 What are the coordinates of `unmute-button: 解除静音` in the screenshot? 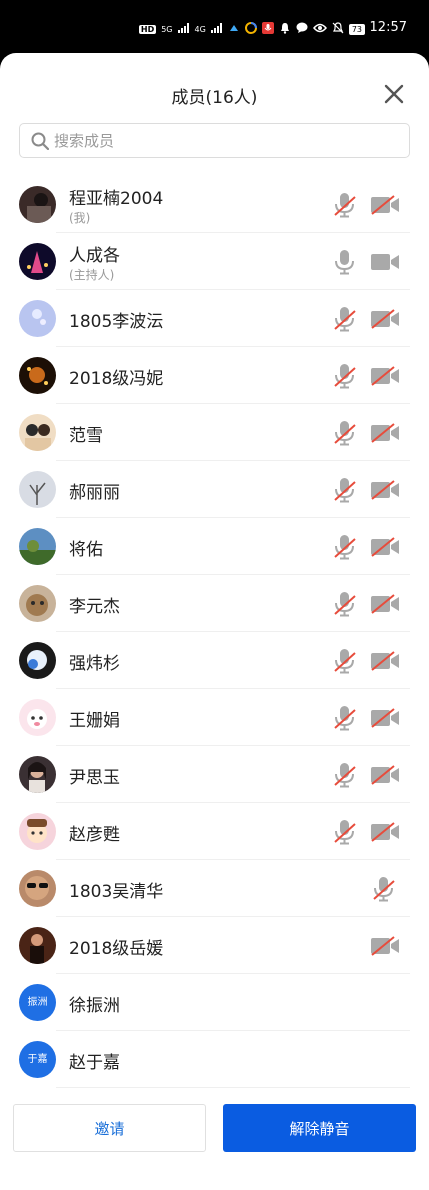 It's located at (319, 1128).